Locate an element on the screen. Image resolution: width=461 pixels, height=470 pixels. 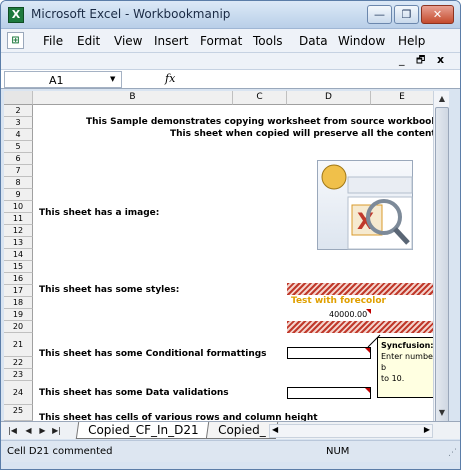
scroll-down-icon: ▼ is located at coordinates (442, 413).